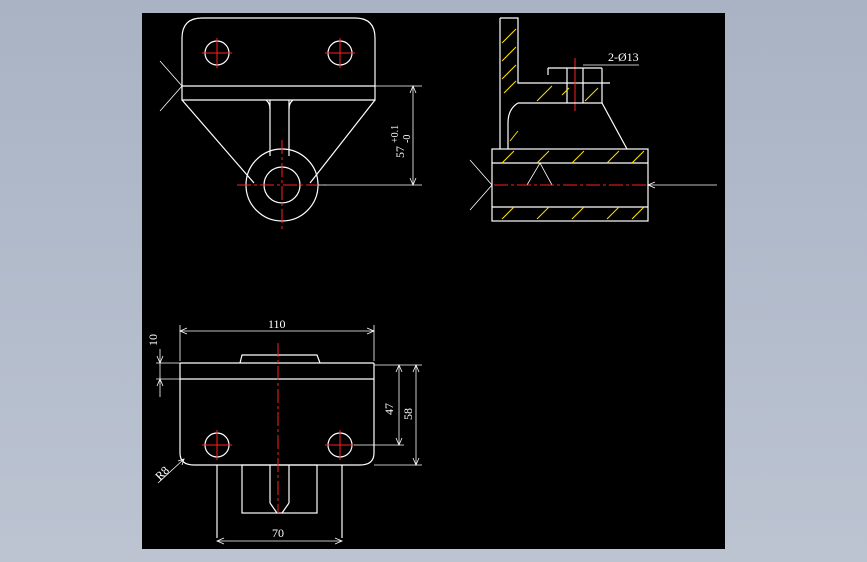  What do you see at coordinates (278, 533) in the screenshot?
I see `dim-70: 70` at bounding box center [278, 533].